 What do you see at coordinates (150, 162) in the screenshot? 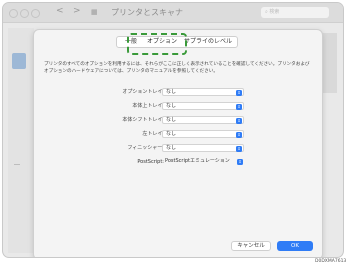
I see `option-label: PostScript:` at bounding box center [150, 162].